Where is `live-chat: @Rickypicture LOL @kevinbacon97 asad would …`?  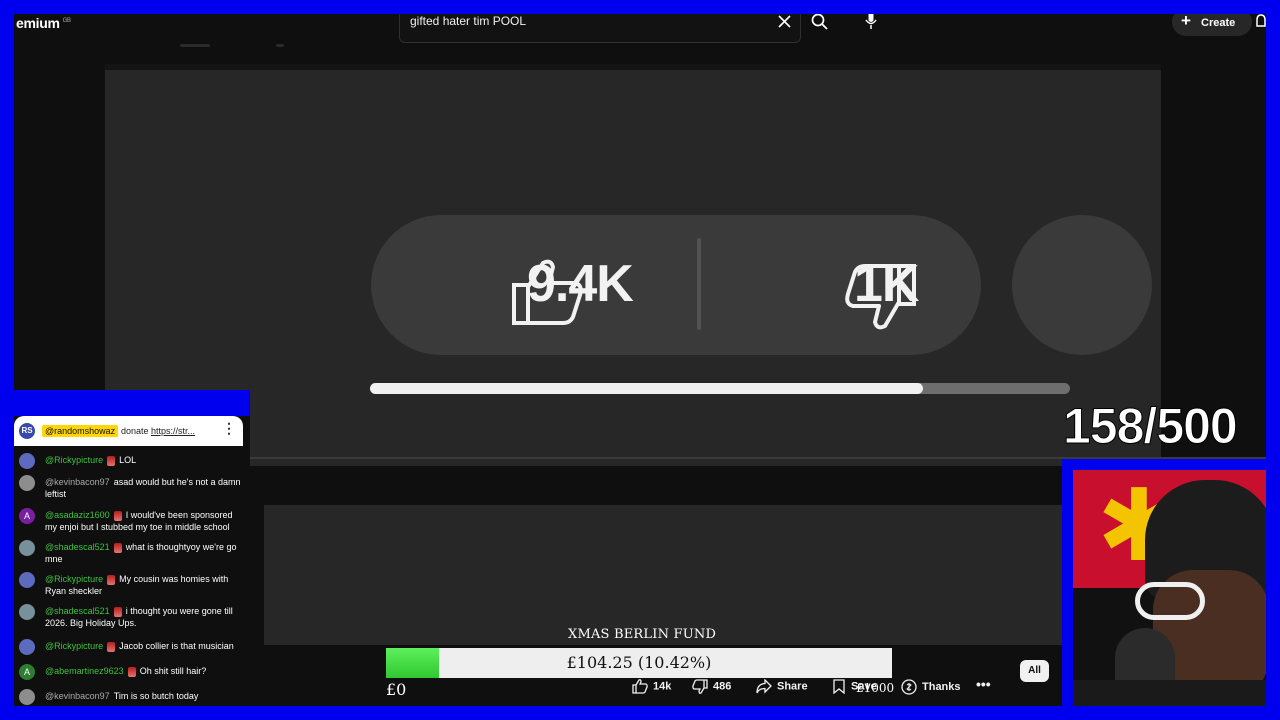
live-chat: @Rickypicture LOL @kevinbacon97 asad would … is located at coordinates (132, 561).